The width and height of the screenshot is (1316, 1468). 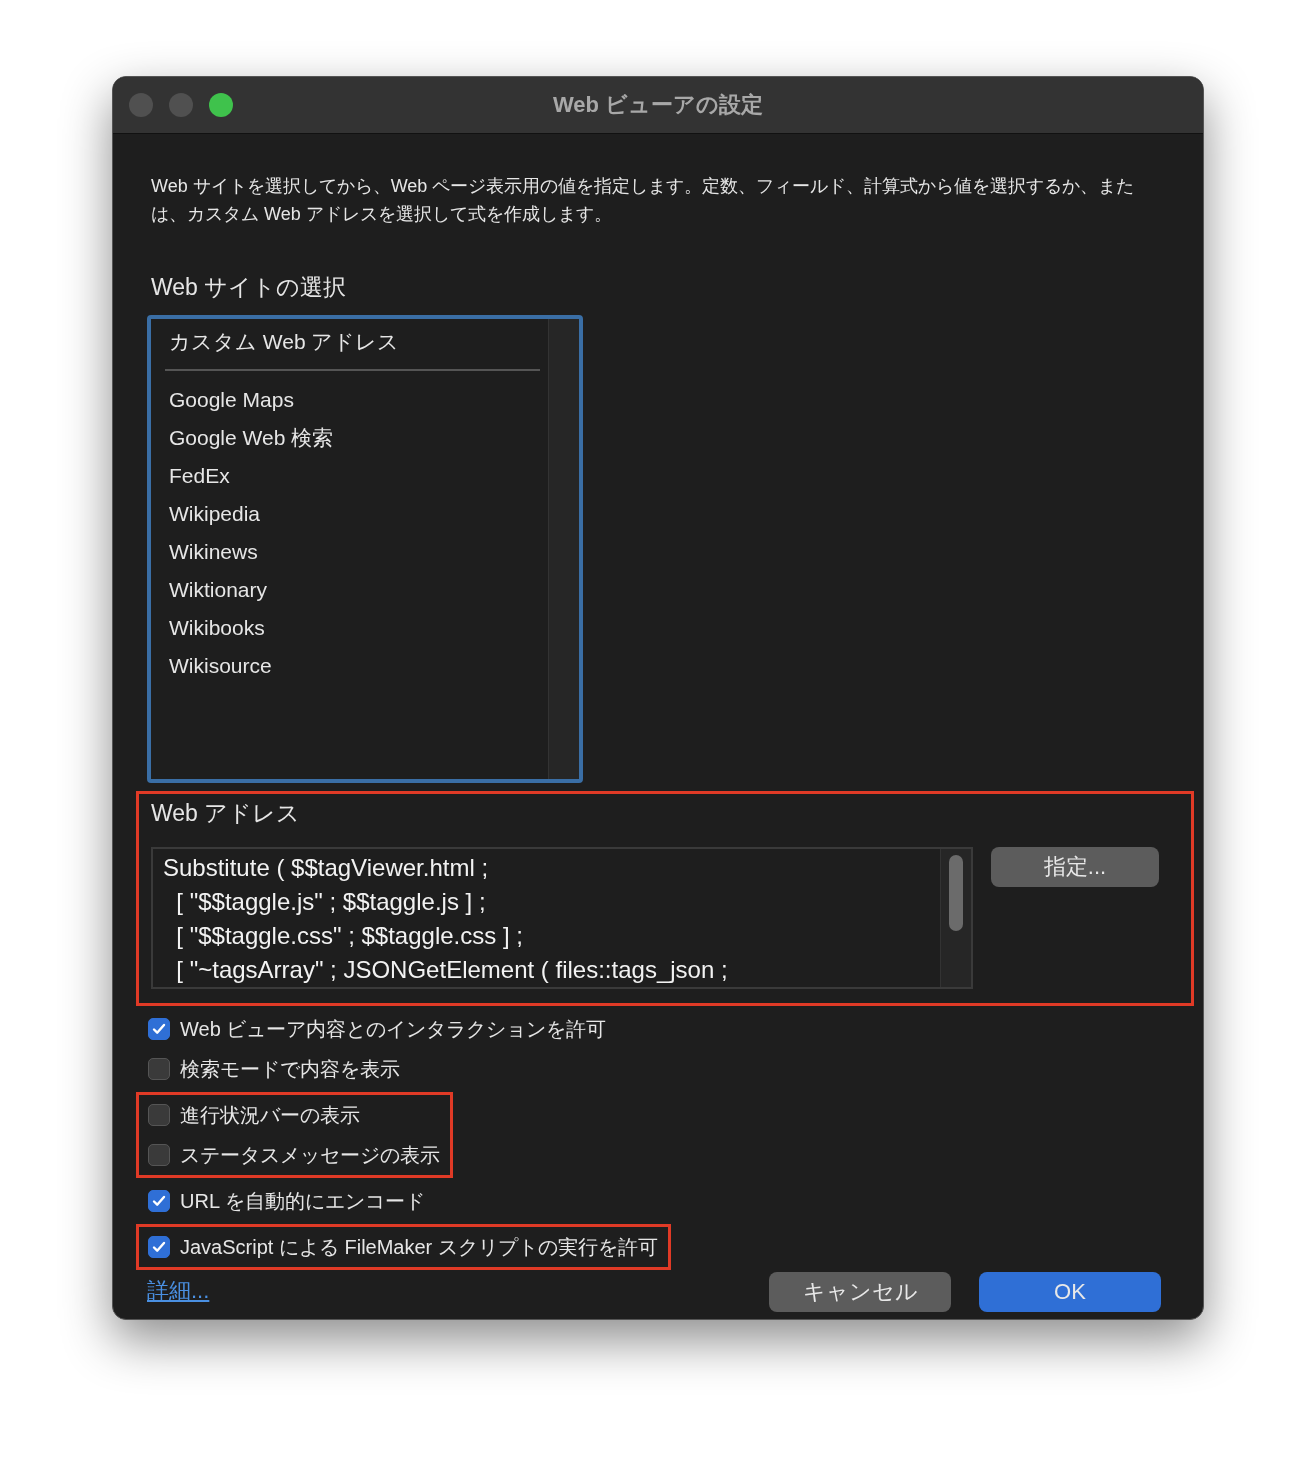 What do you see at coordinates (286, 1201) in the screenshot?
I see `checkbox-option: URL を自動的にエンコード` at bounding box center [286, 1201].